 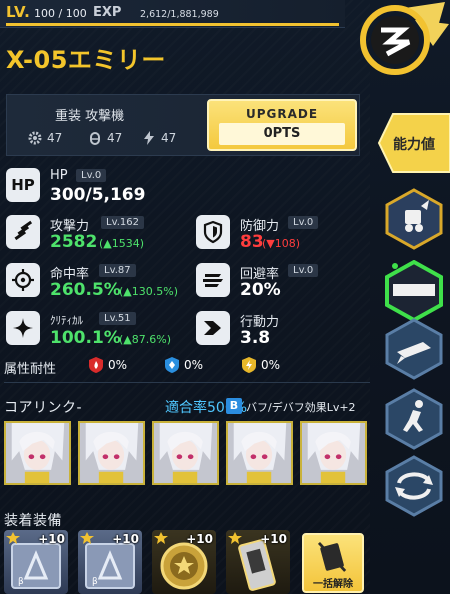 What do you see at coordinates (213, 232) in the screenshot?
I see `shield-icon` at bounding box center [213, 232].